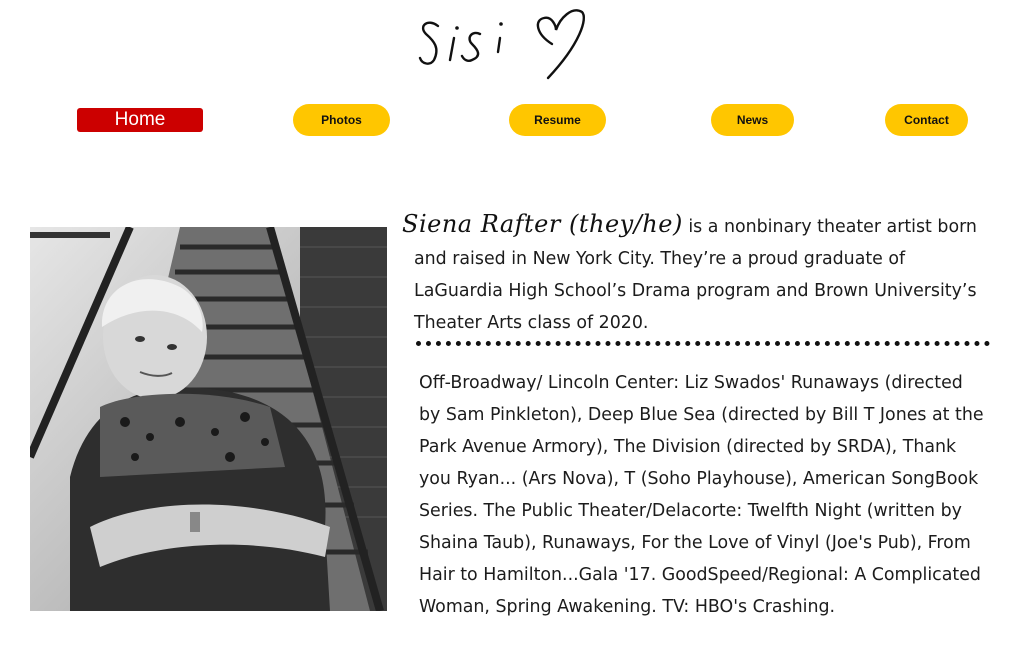 Image resolution: width=1024 pixels, height=672 pixels. Describe the element at coordinates (341, 120) in the screenshot. I see `nav-photos-button: Photos` at that location.